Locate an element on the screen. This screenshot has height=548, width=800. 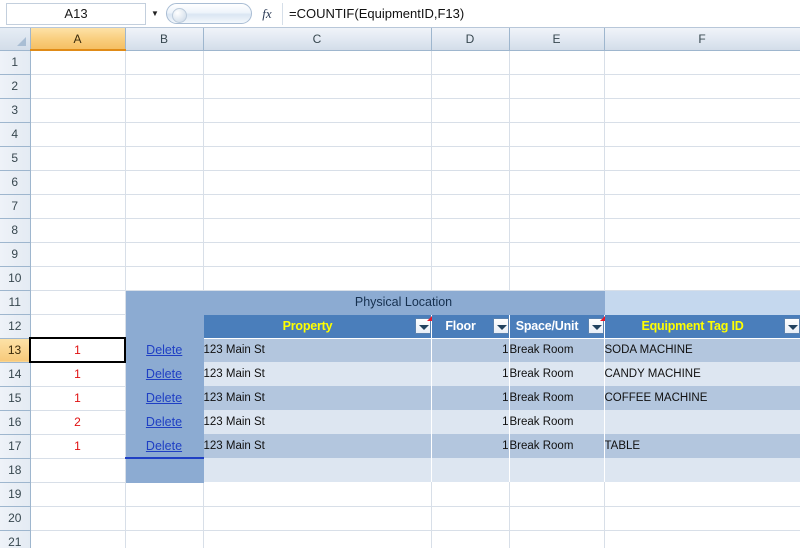
cell-a20 is located at coordinates (78, 518).